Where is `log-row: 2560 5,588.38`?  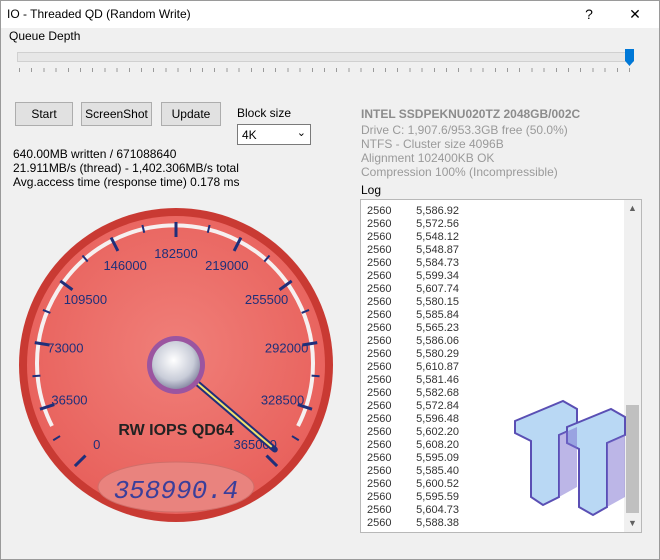
log-row: 2560 5,588.38 is located at coordinates (413, 523).